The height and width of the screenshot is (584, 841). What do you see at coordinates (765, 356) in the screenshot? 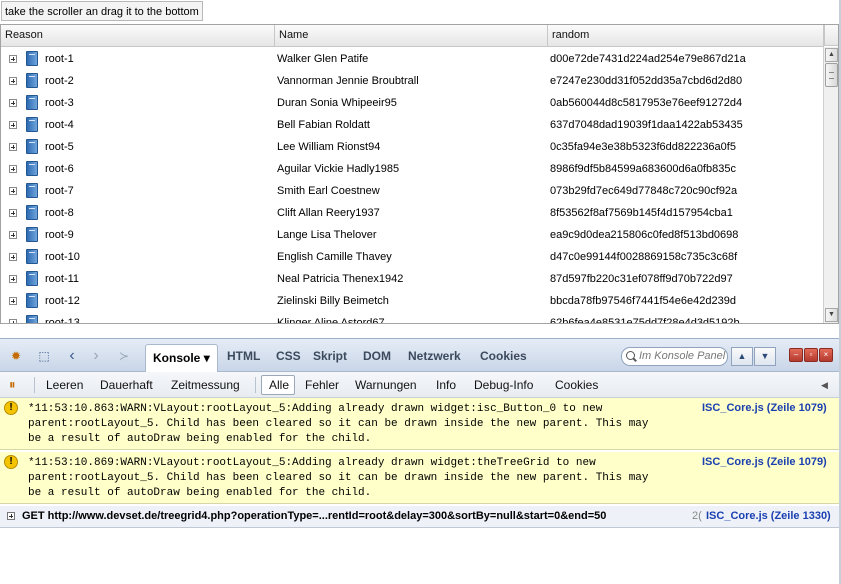
I see `search-next-button: ▼` at bounding box center [765, 356].